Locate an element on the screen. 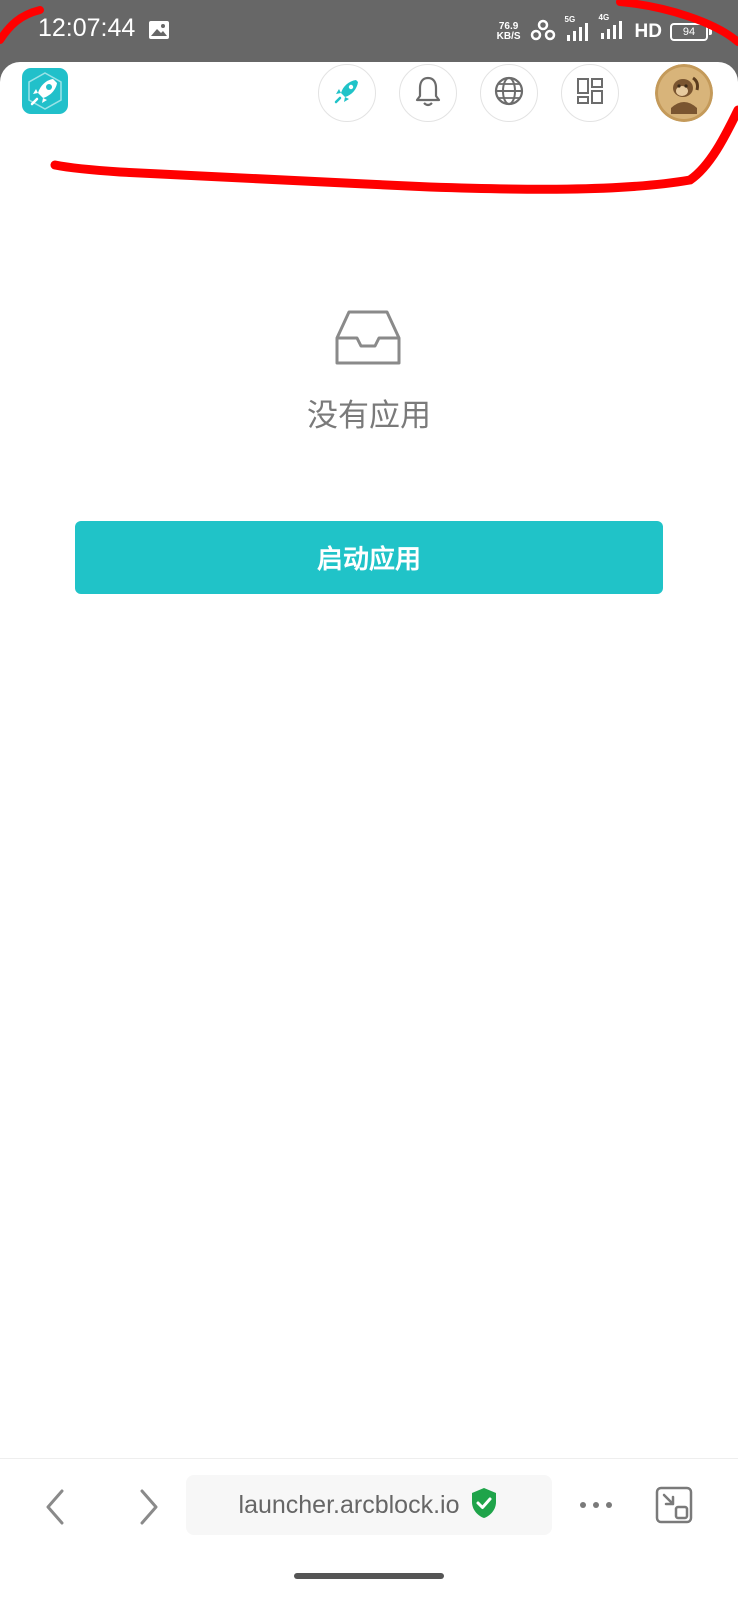 This screenshot has height=1601, width=738. language-button is located at coordinates (509, 93).